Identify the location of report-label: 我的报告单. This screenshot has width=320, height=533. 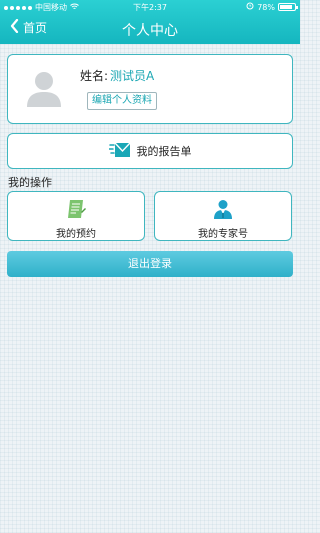
(164, 151).